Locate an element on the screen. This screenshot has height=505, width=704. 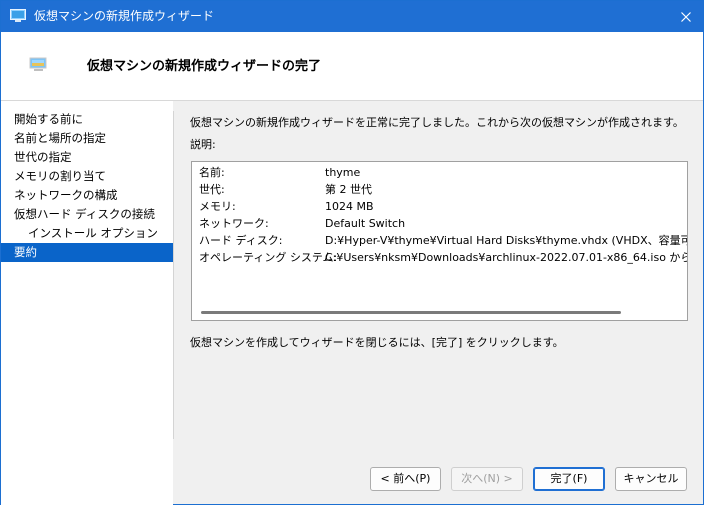
sidebar-item-installation-options: インストール オプション is located at coordinates (87, 233).